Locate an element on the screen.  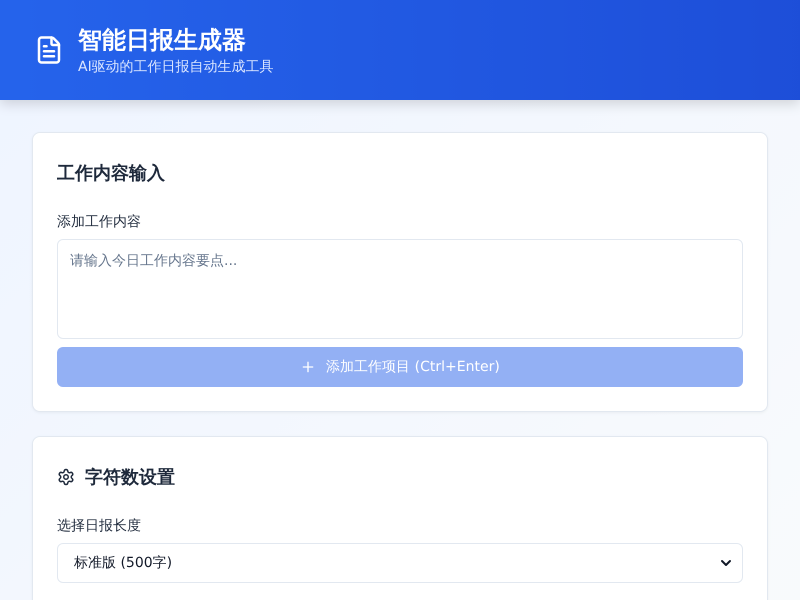
field-label: 添加工作内容 is located at coordinates (99, 222).